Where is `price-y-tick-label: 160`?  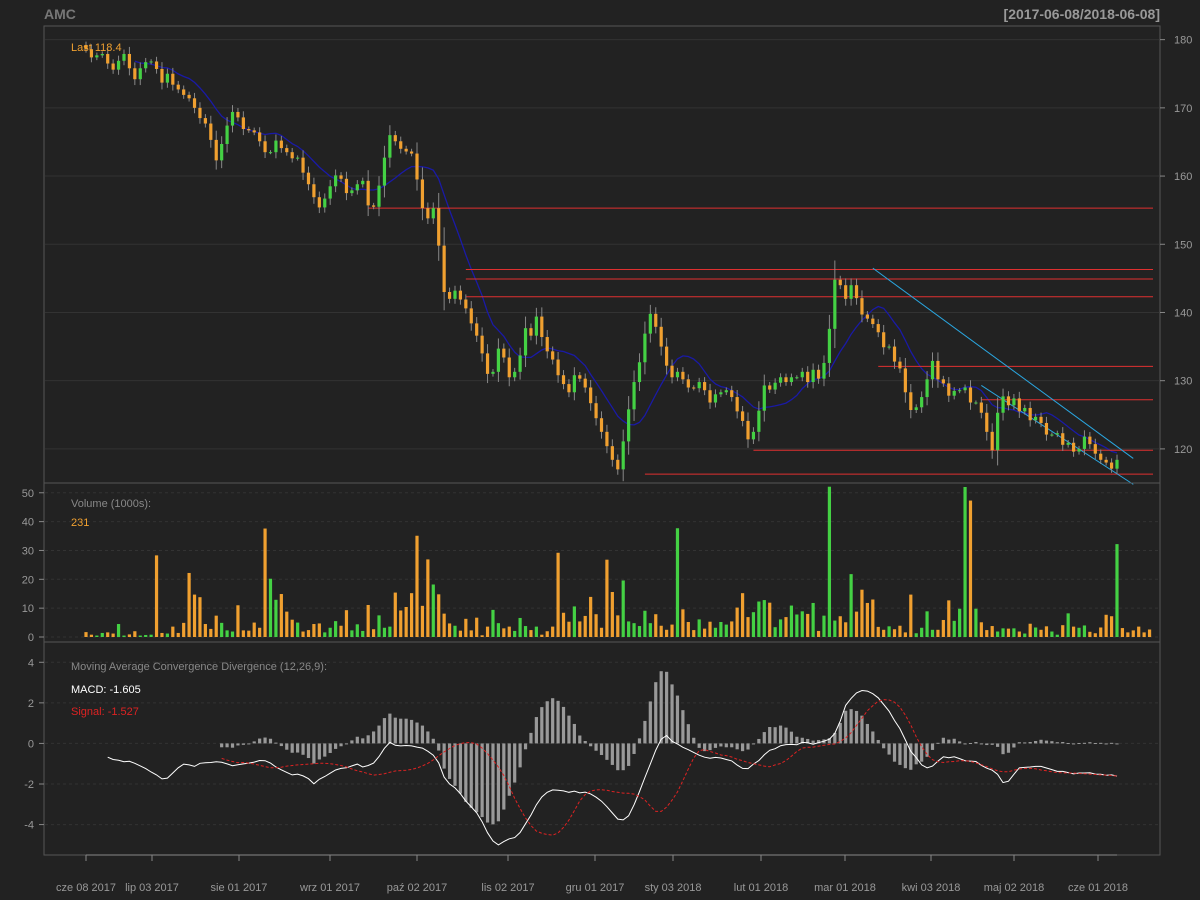
price-y-tick-label: 160 is located at coordinates (1183, 177).